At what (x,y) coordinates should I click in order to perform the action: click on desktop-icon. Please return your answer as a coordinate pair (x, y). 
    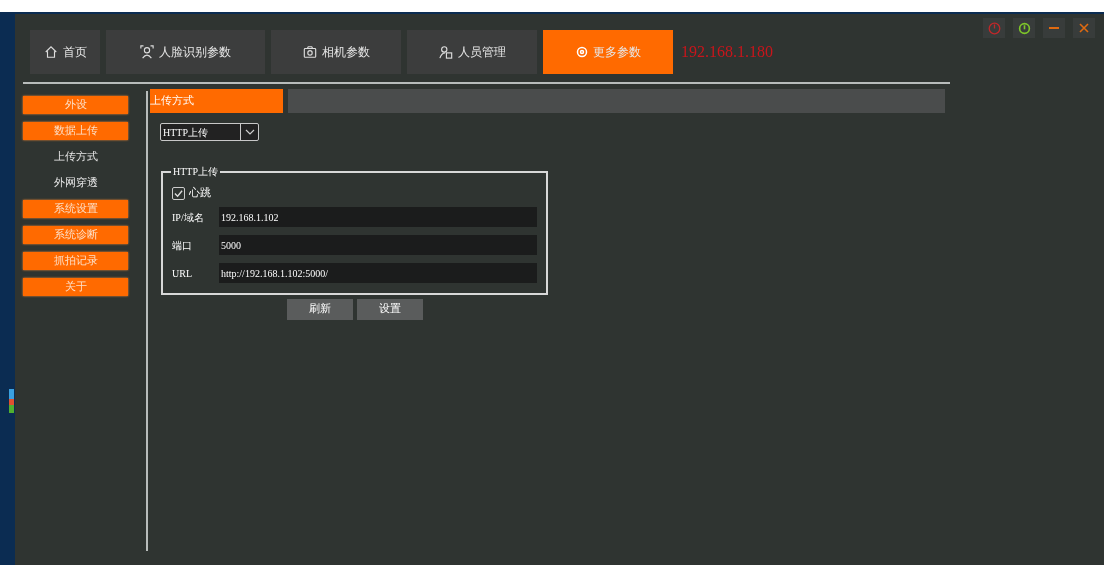
    Looking at the image, I should click on (11, 401).